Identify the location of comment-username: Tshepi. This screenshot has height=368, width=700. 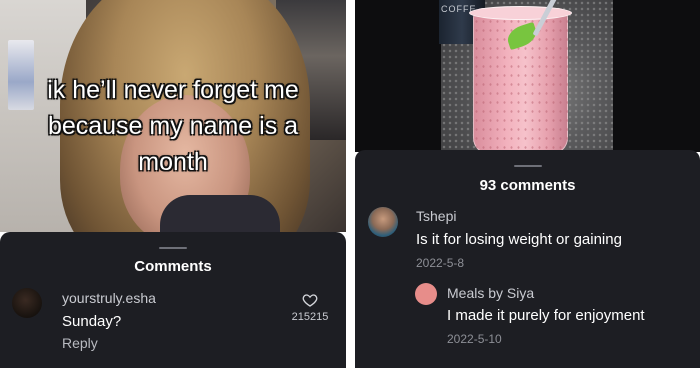
(436, 216).